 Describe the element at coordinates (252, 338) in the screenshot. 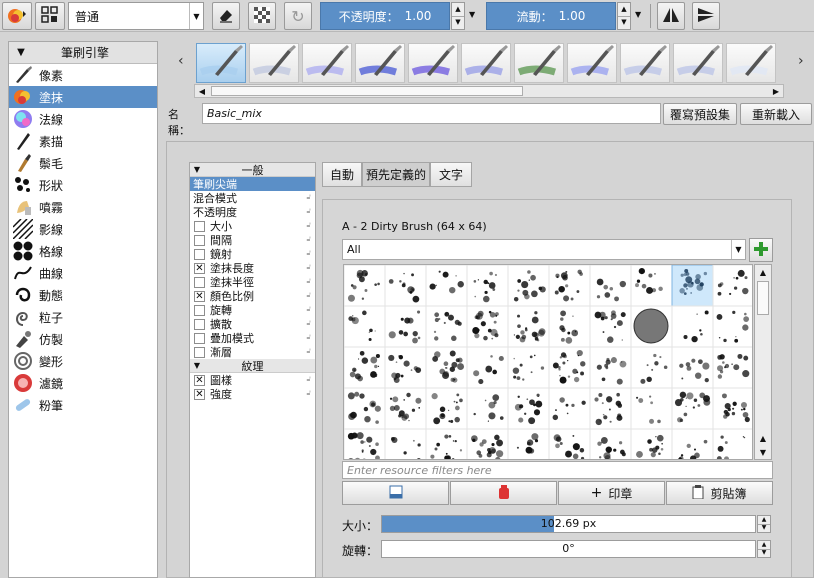

I see `brush-option-item: 疊加模式 🔓︎` at that location.